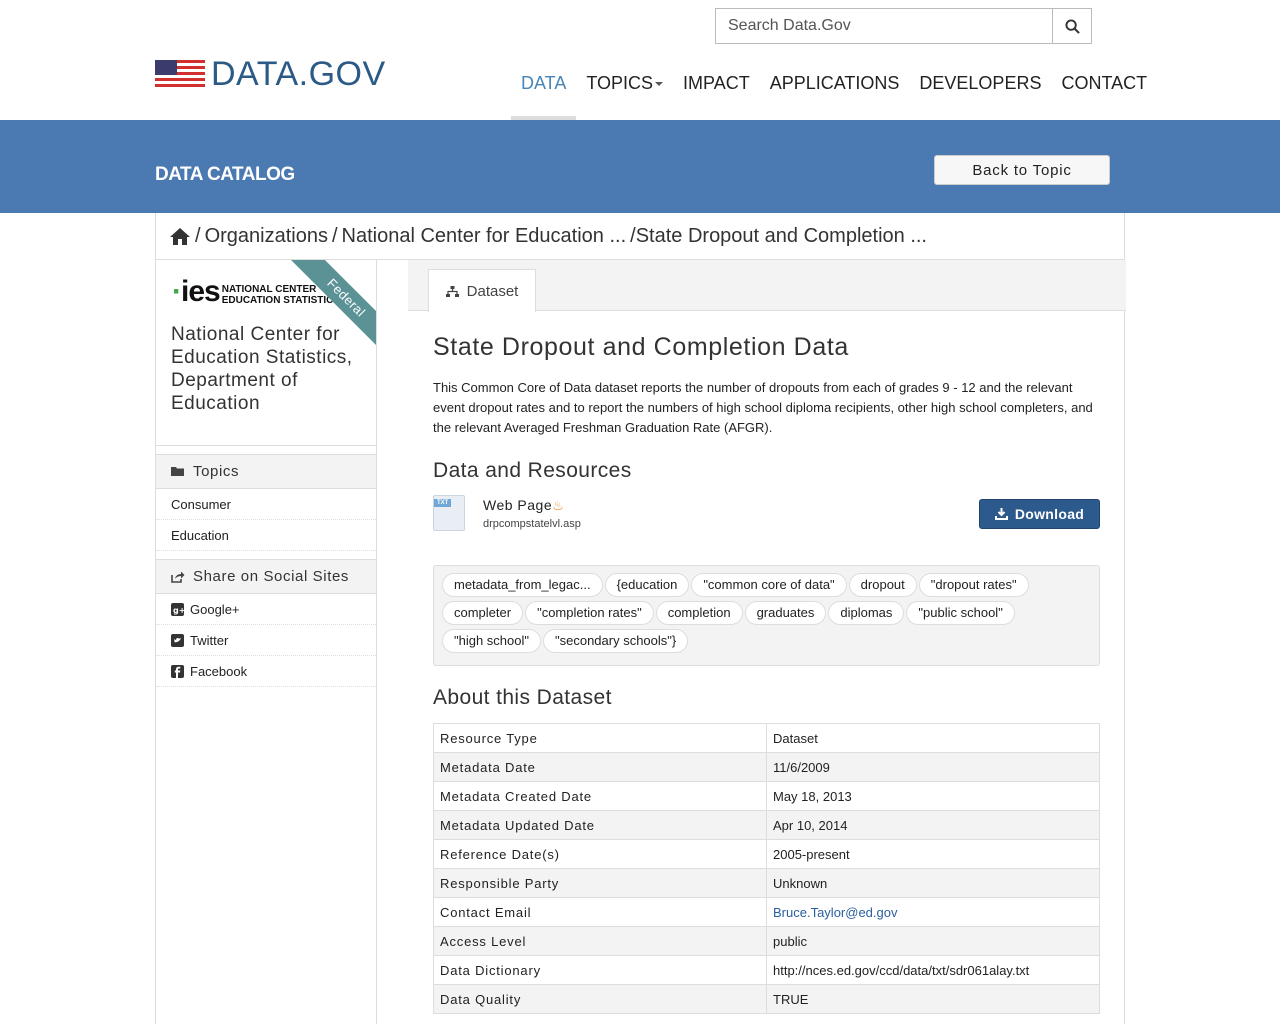 This screenshot has width=1280, height=1024. Describe the element at coordinates (452, 291) in the screenshot. I see `sitemap-icon` at that location.